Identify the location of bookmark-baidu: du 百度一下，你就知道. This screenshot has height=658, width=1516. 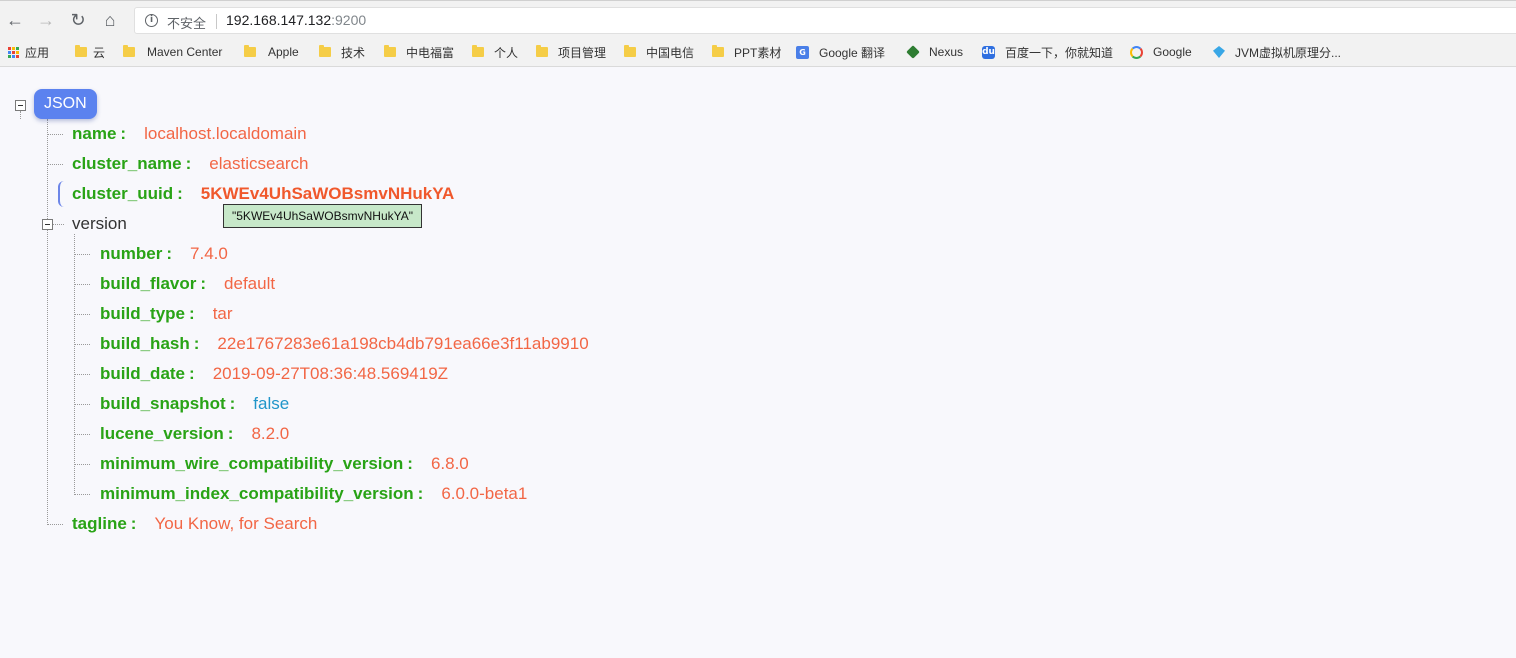
(1047, 52).